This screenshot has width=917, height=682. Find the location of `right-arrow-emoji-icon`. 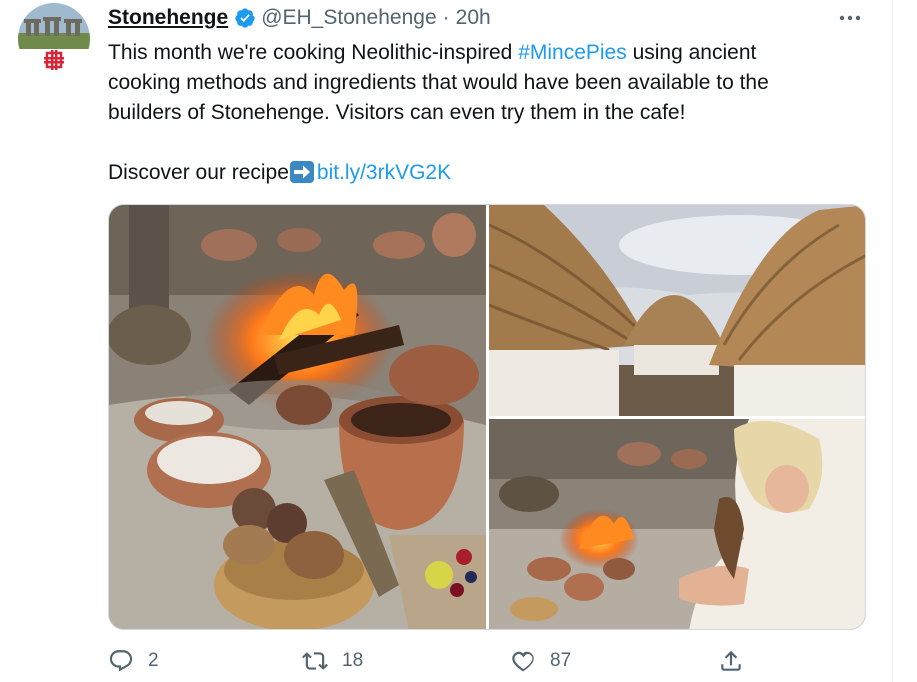

right-arrow-emoji-icon is located at coordinates (301, 172).